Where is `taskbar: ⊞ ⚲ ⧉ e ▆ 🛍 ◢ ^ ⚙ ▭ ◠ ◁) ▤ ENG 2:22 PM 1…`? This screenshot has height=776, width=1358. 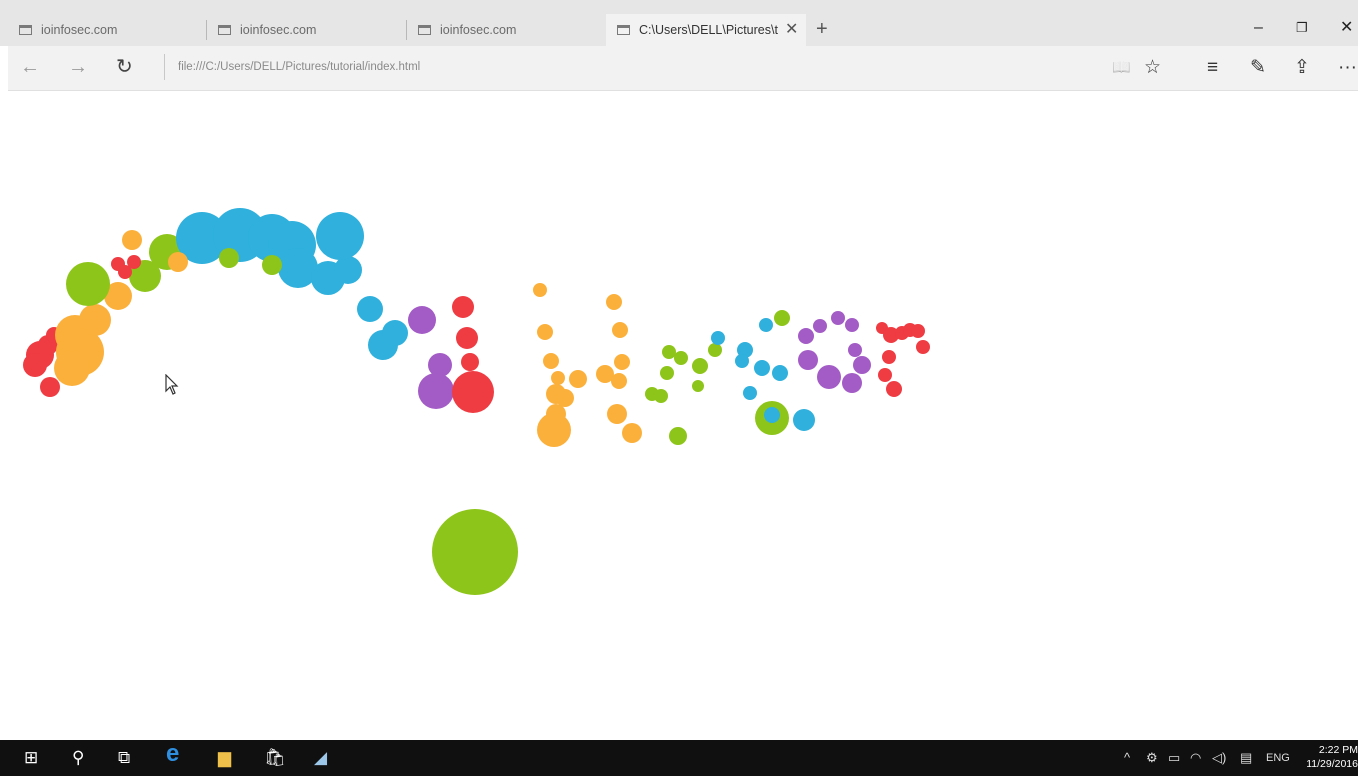 taskbar: ⊞ ⚲ ⧉ e ▆ 🛍 ◢ ^ ⚙ ▭ ◠ ◁) ▤ ENG 2:22 PM 1… is located at coordinates (679, 758).